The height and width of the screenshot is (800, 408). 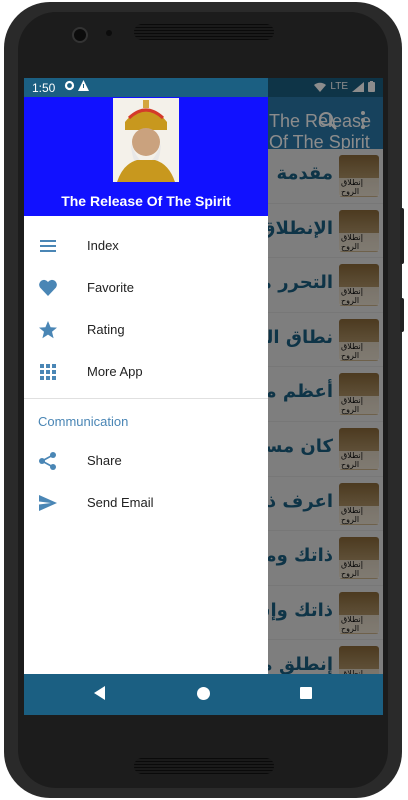 I want to click on communication-menu: Share Send Email, so click(x=146, y=483).